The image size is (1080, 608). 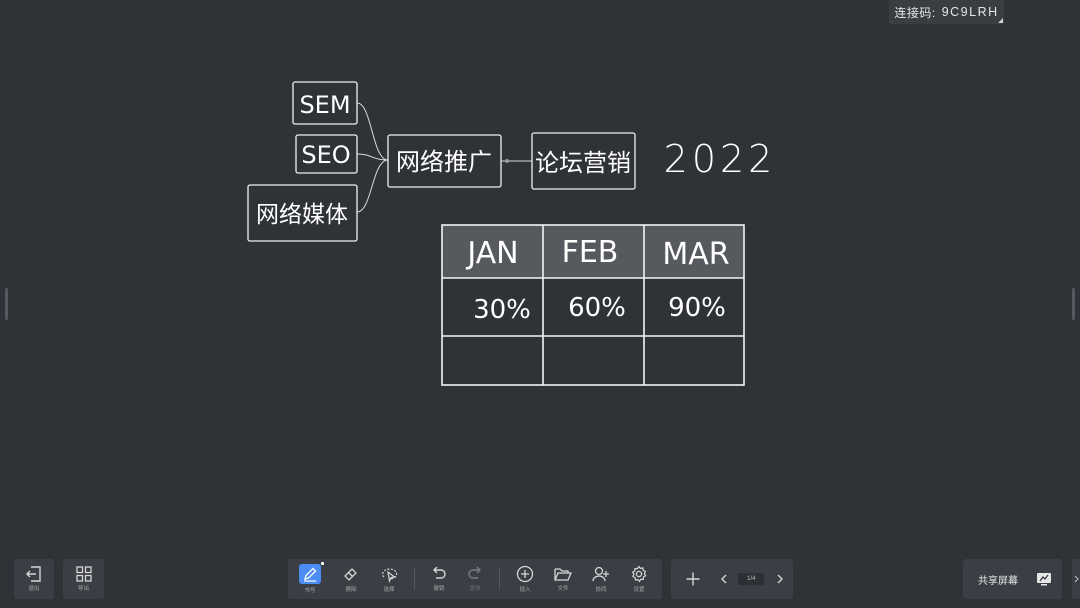 What do you see at coordinates (33, 574) in the screenshot?
I see `exit-icon` at bounding box center [33, 574].